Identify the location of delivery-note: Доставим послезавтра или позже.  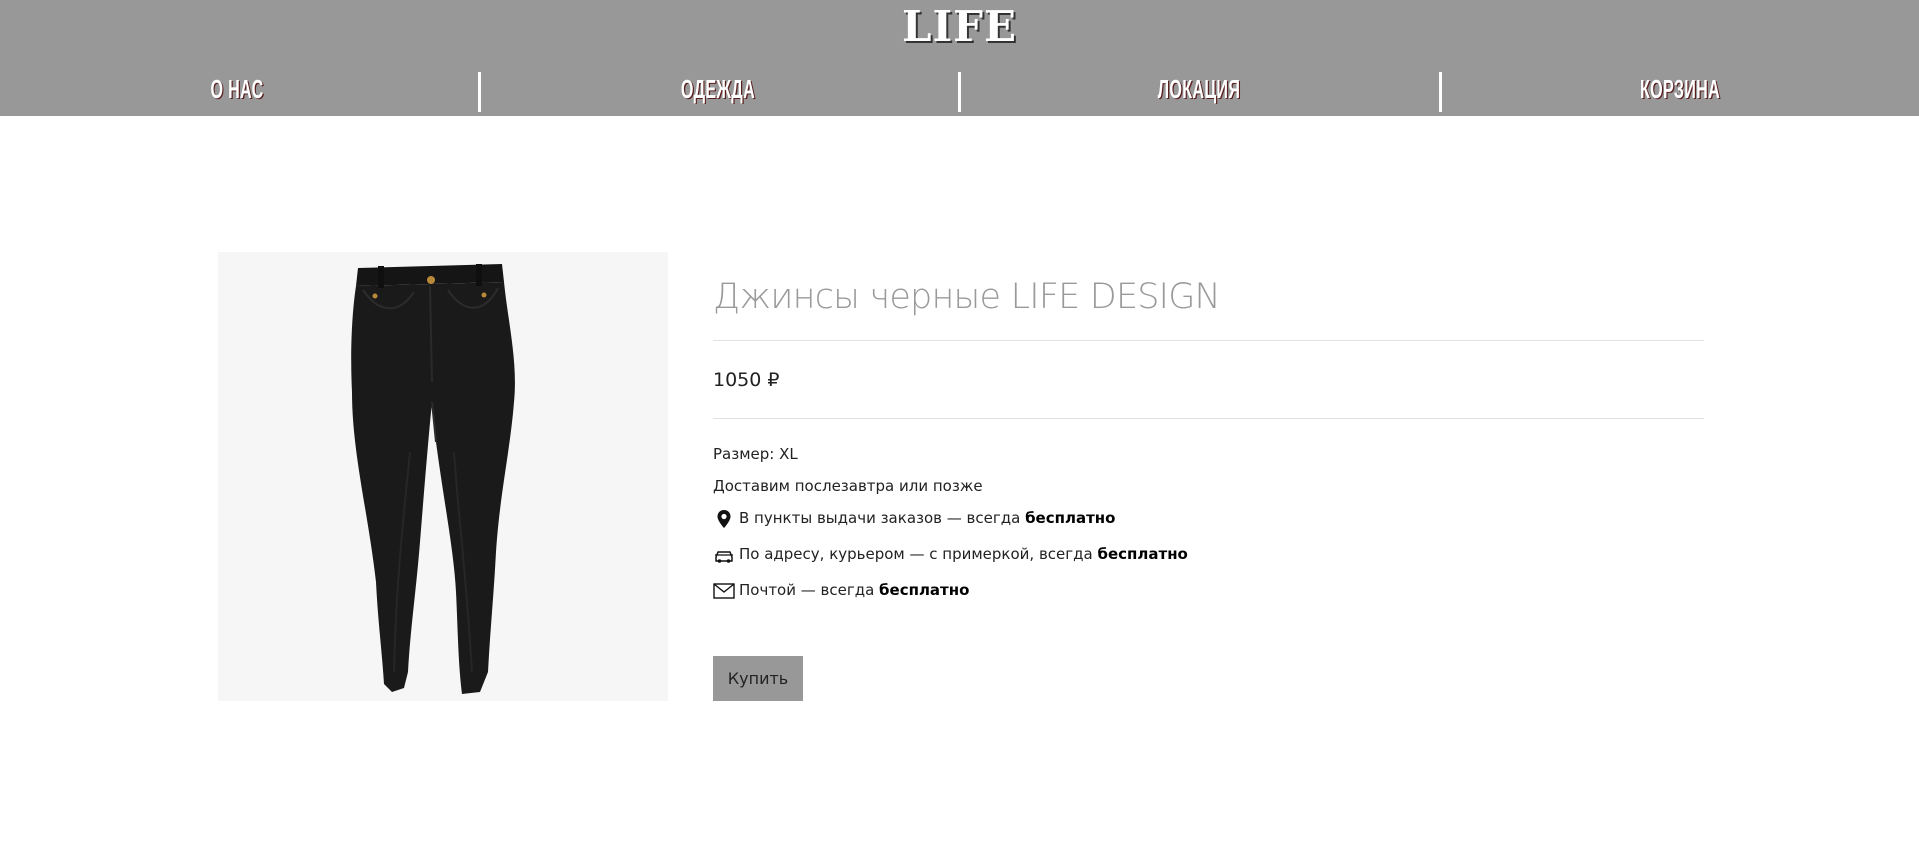
(848, 486).